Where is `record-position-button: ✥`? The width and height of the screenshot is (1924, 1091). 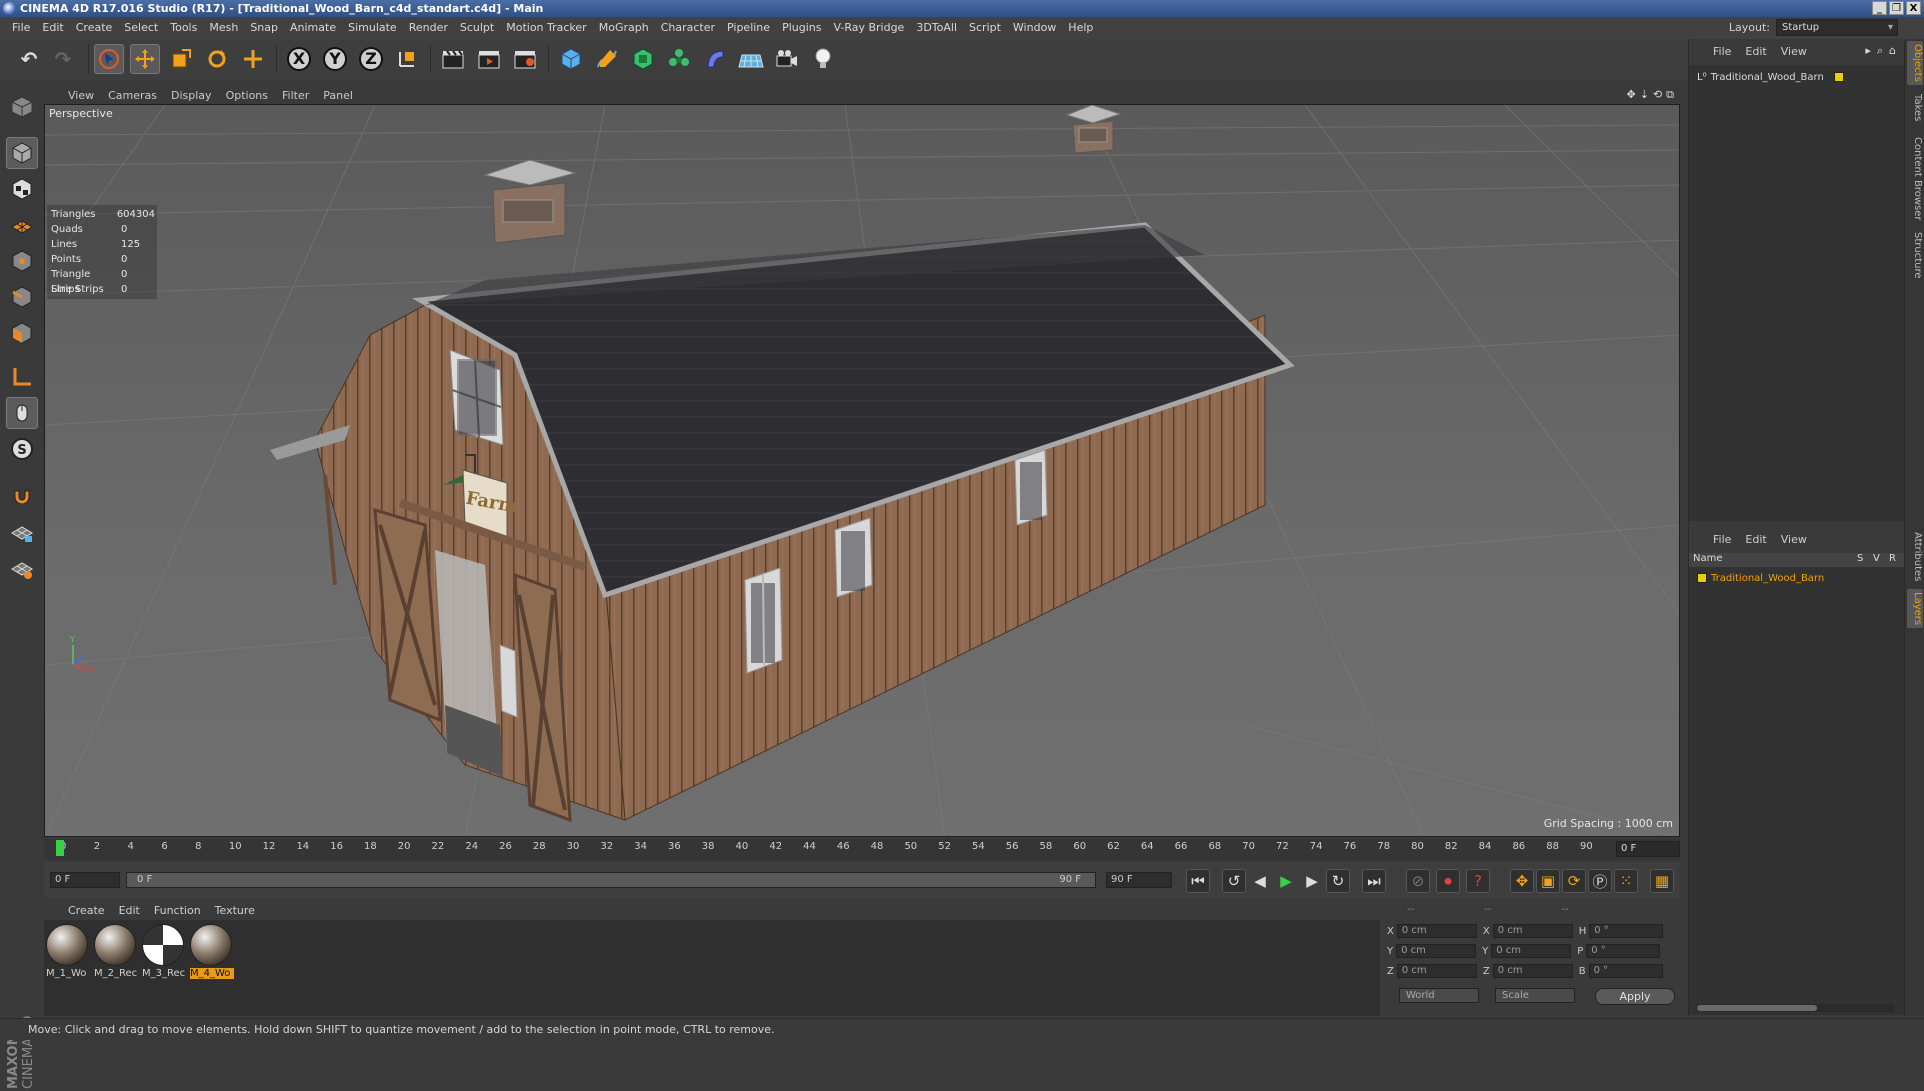
record-position-button: ✥ is located at coordinates (1522, 881).